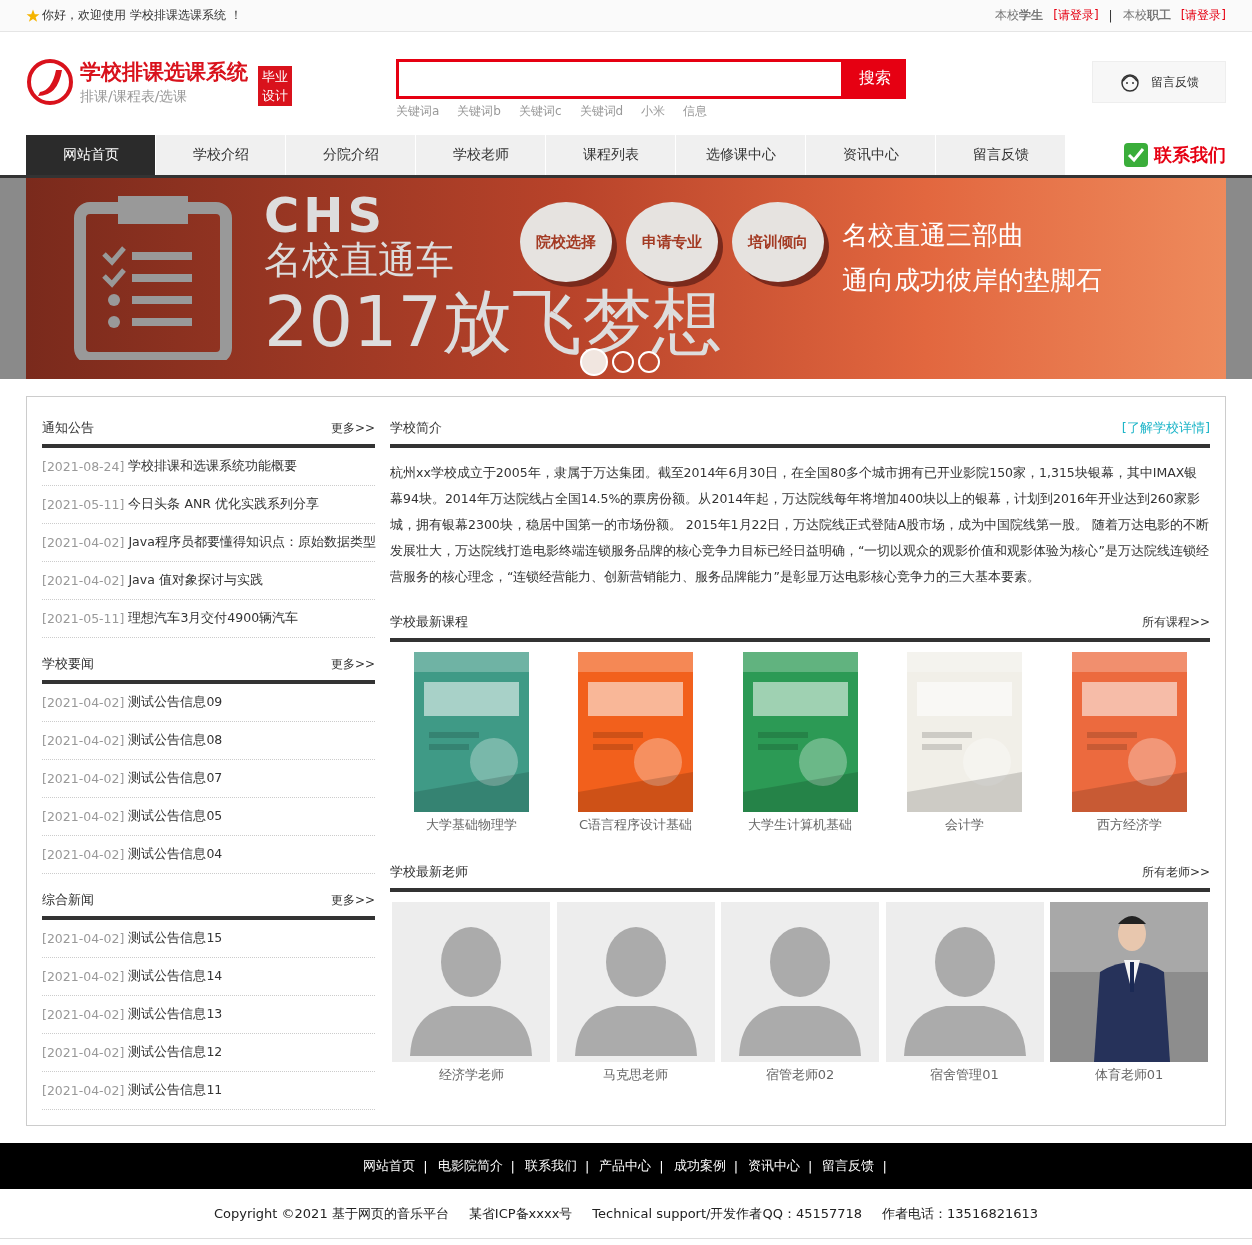 The width and height of the screenshot is (1252, 1245). I want to click on section-title: 通知公告, so click(68, 428).